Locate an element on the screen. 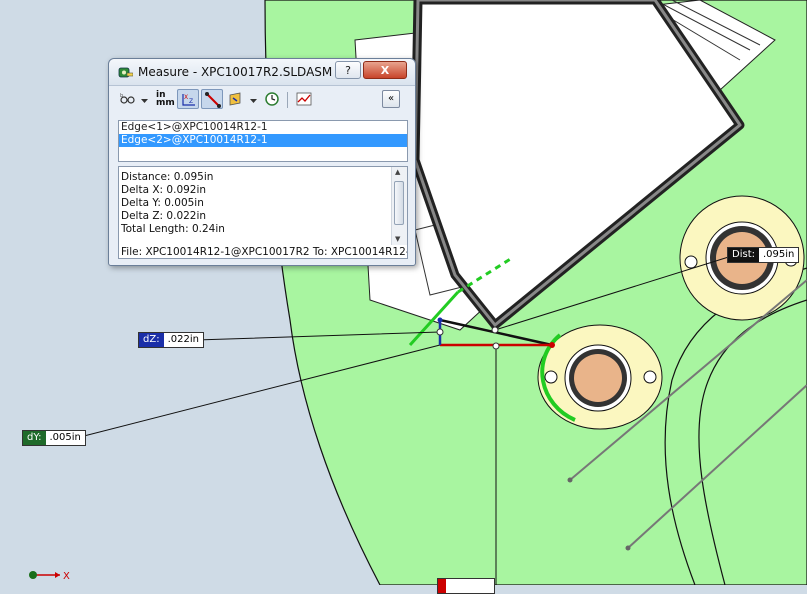  arc-circle-options-button: b is located at coordinates (128, 99).